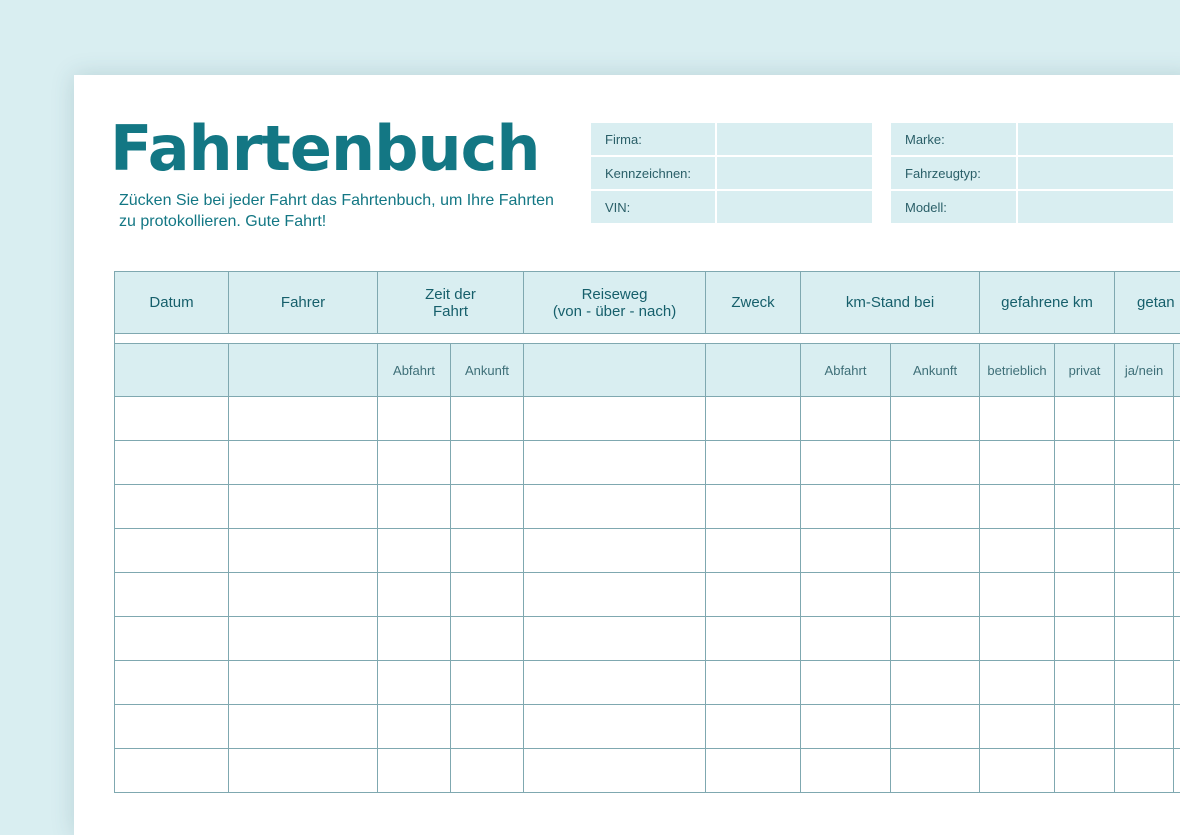 The height and width of the screenshot is (835, 1180). Describe the element at coordinates (794, 140) in the screenshot. I see `company-field` at that location.